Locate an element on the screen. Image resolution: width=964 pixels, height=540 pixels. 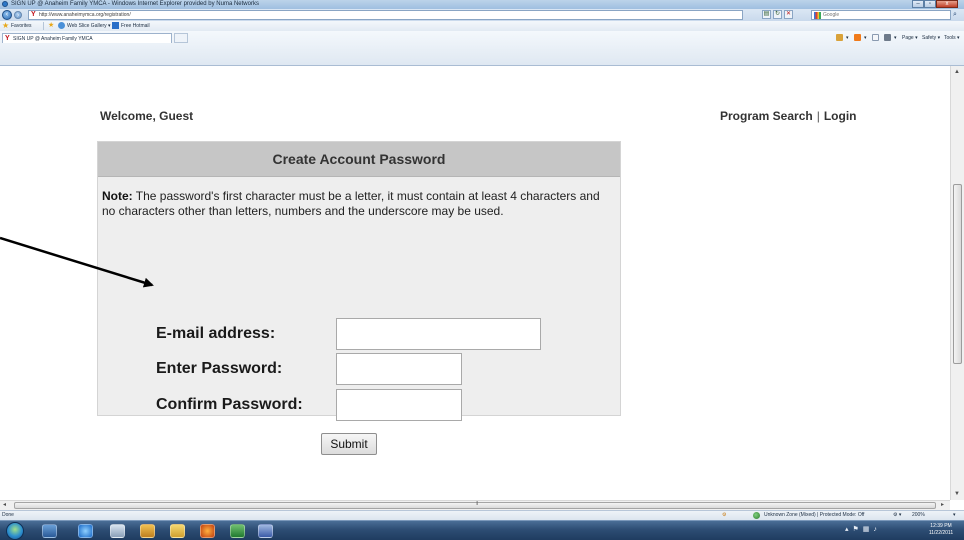
web-slice-icon is located at coordinates (61, 25).